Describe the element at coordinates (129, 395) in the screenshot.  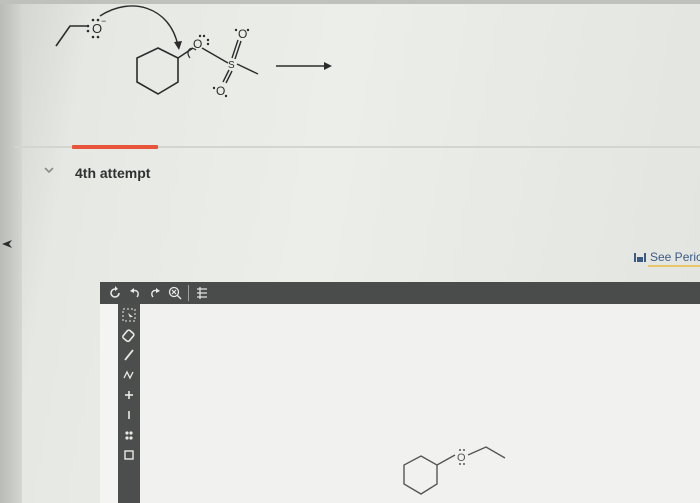
I see `plus-charge-icon` at that location.